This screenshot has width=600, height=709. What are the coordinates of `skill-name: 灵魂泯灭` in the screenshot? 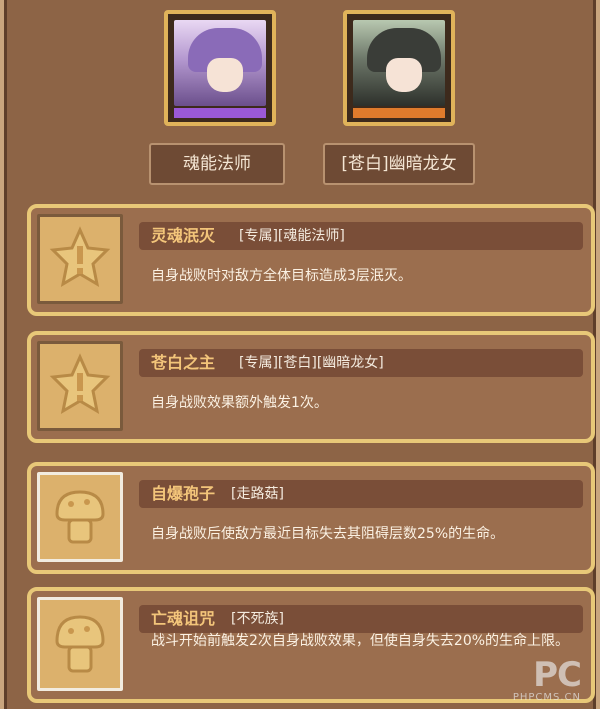 It's located at (183, 235).